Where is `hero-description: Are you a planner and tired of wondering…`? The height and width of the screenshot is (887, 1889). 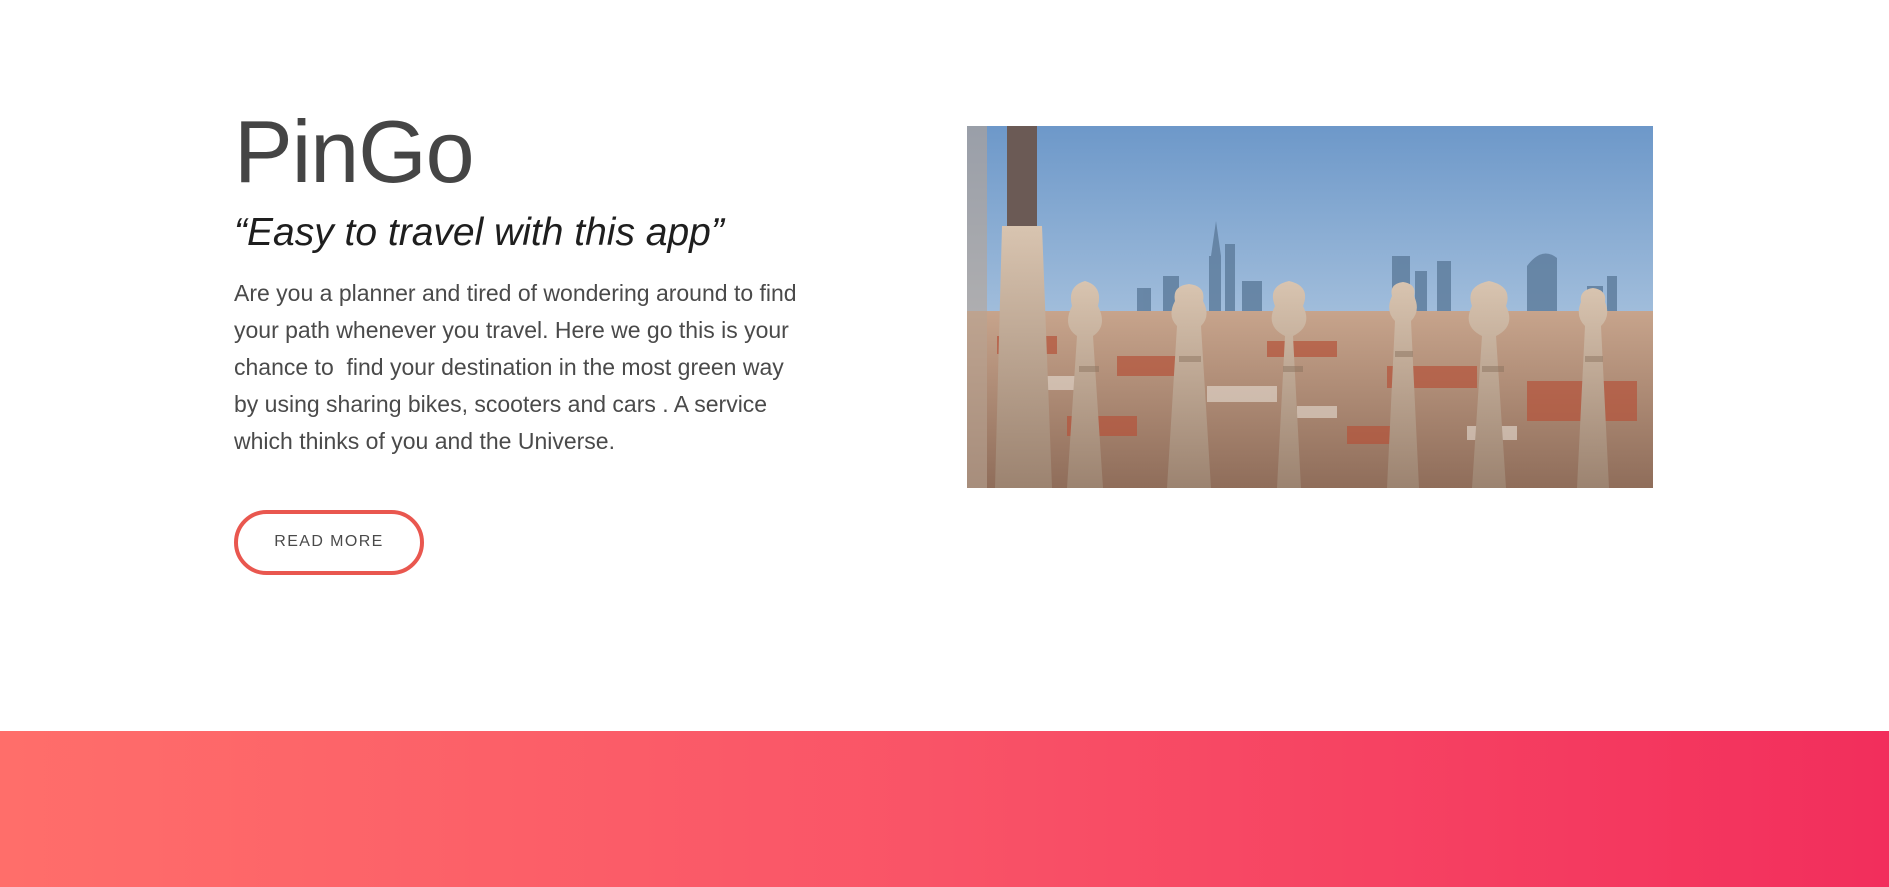
hero-description: Are you a planner and tired of wondering… is located at coordinates (518, 366).